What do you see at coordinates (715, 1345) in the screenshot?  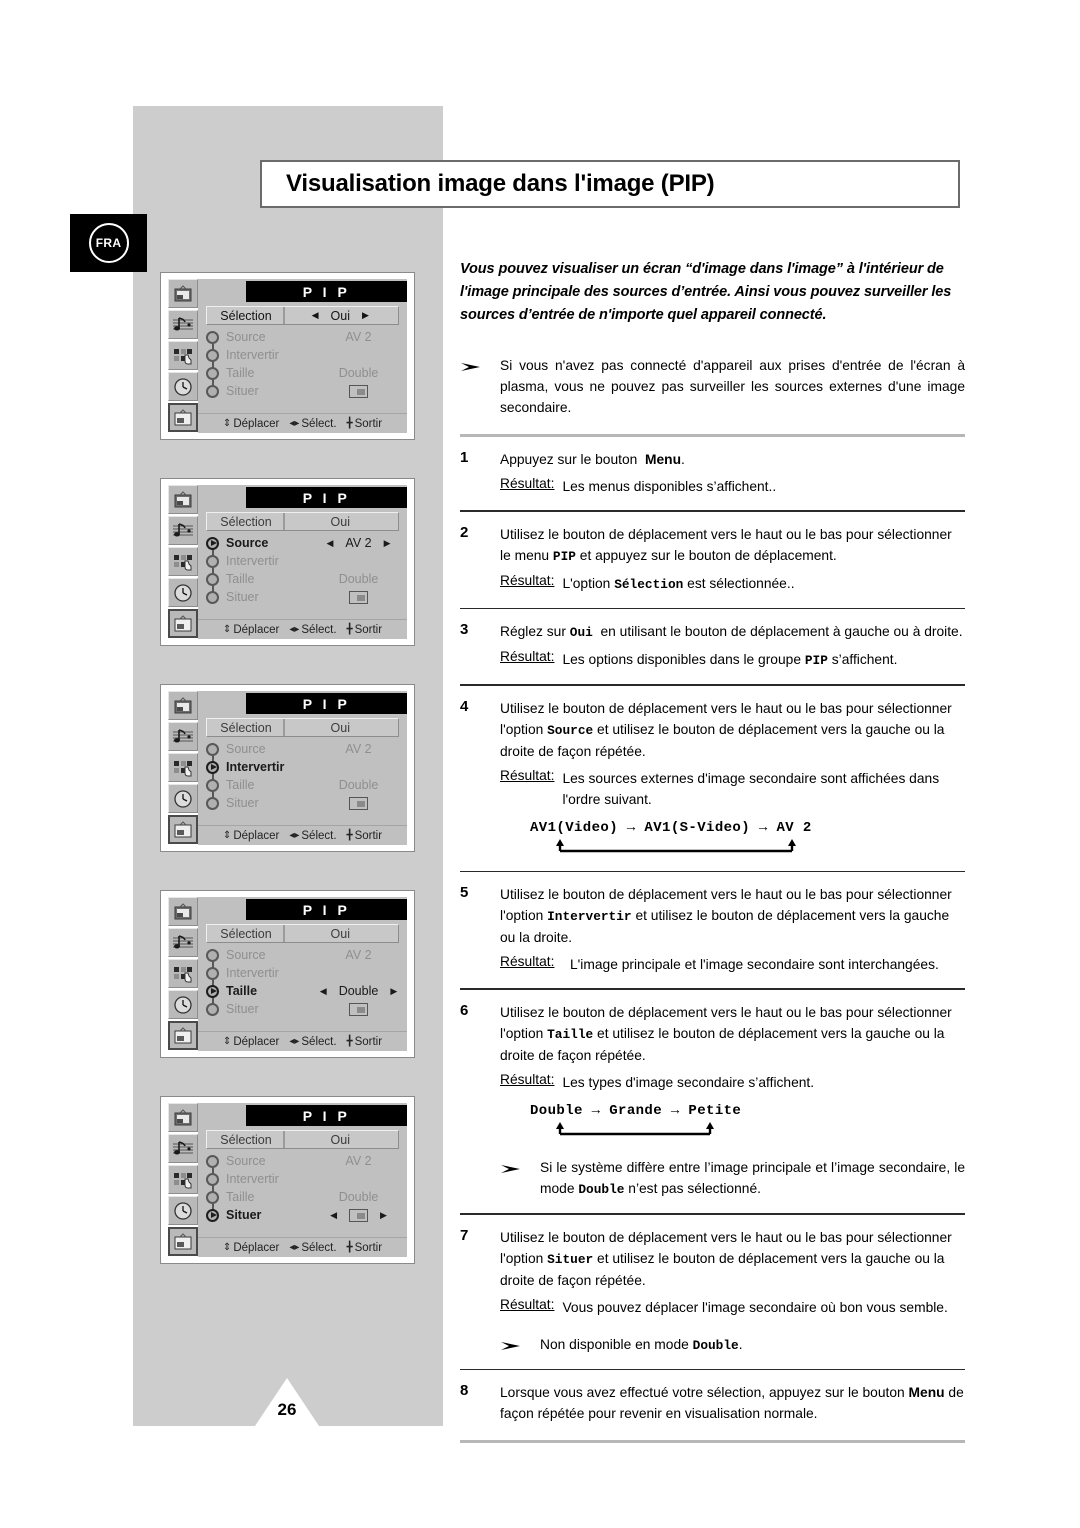 I see `double-ref: Double` at bounding box center [715, 1345].